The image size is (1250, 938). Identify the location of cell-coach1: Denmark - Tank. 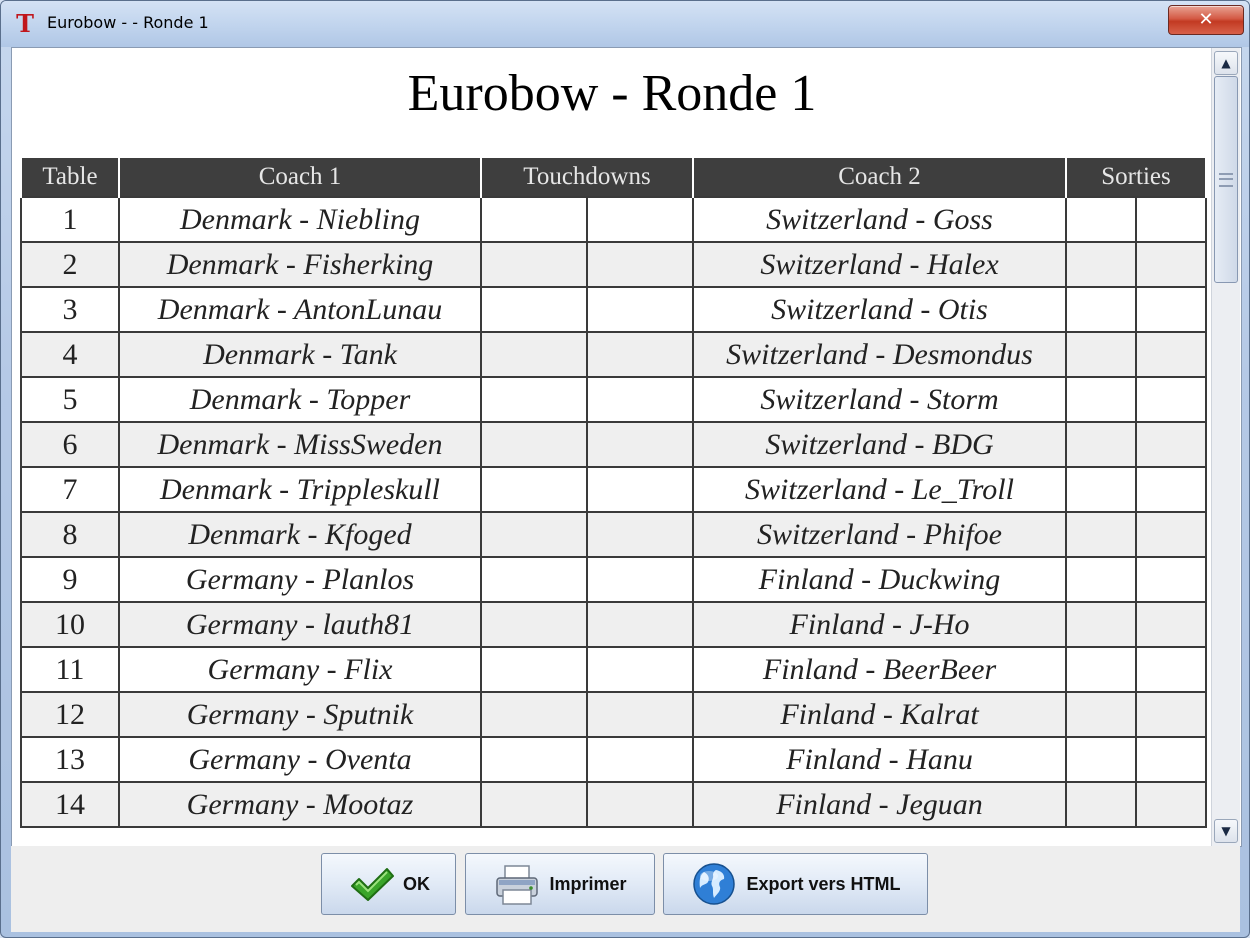
(300, 354).